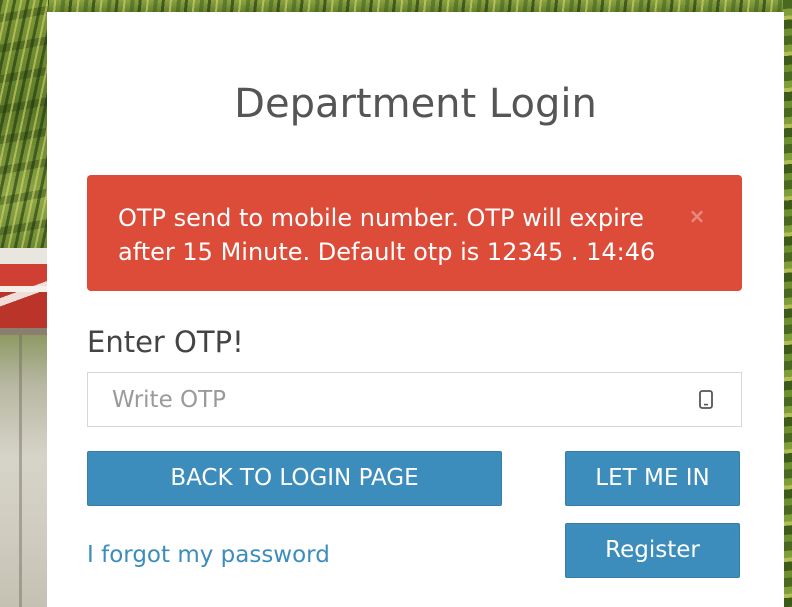  Describe the element at coordinates (165, 342) in the screenshot. I see `otp-label: Enter OTP!` at that location.